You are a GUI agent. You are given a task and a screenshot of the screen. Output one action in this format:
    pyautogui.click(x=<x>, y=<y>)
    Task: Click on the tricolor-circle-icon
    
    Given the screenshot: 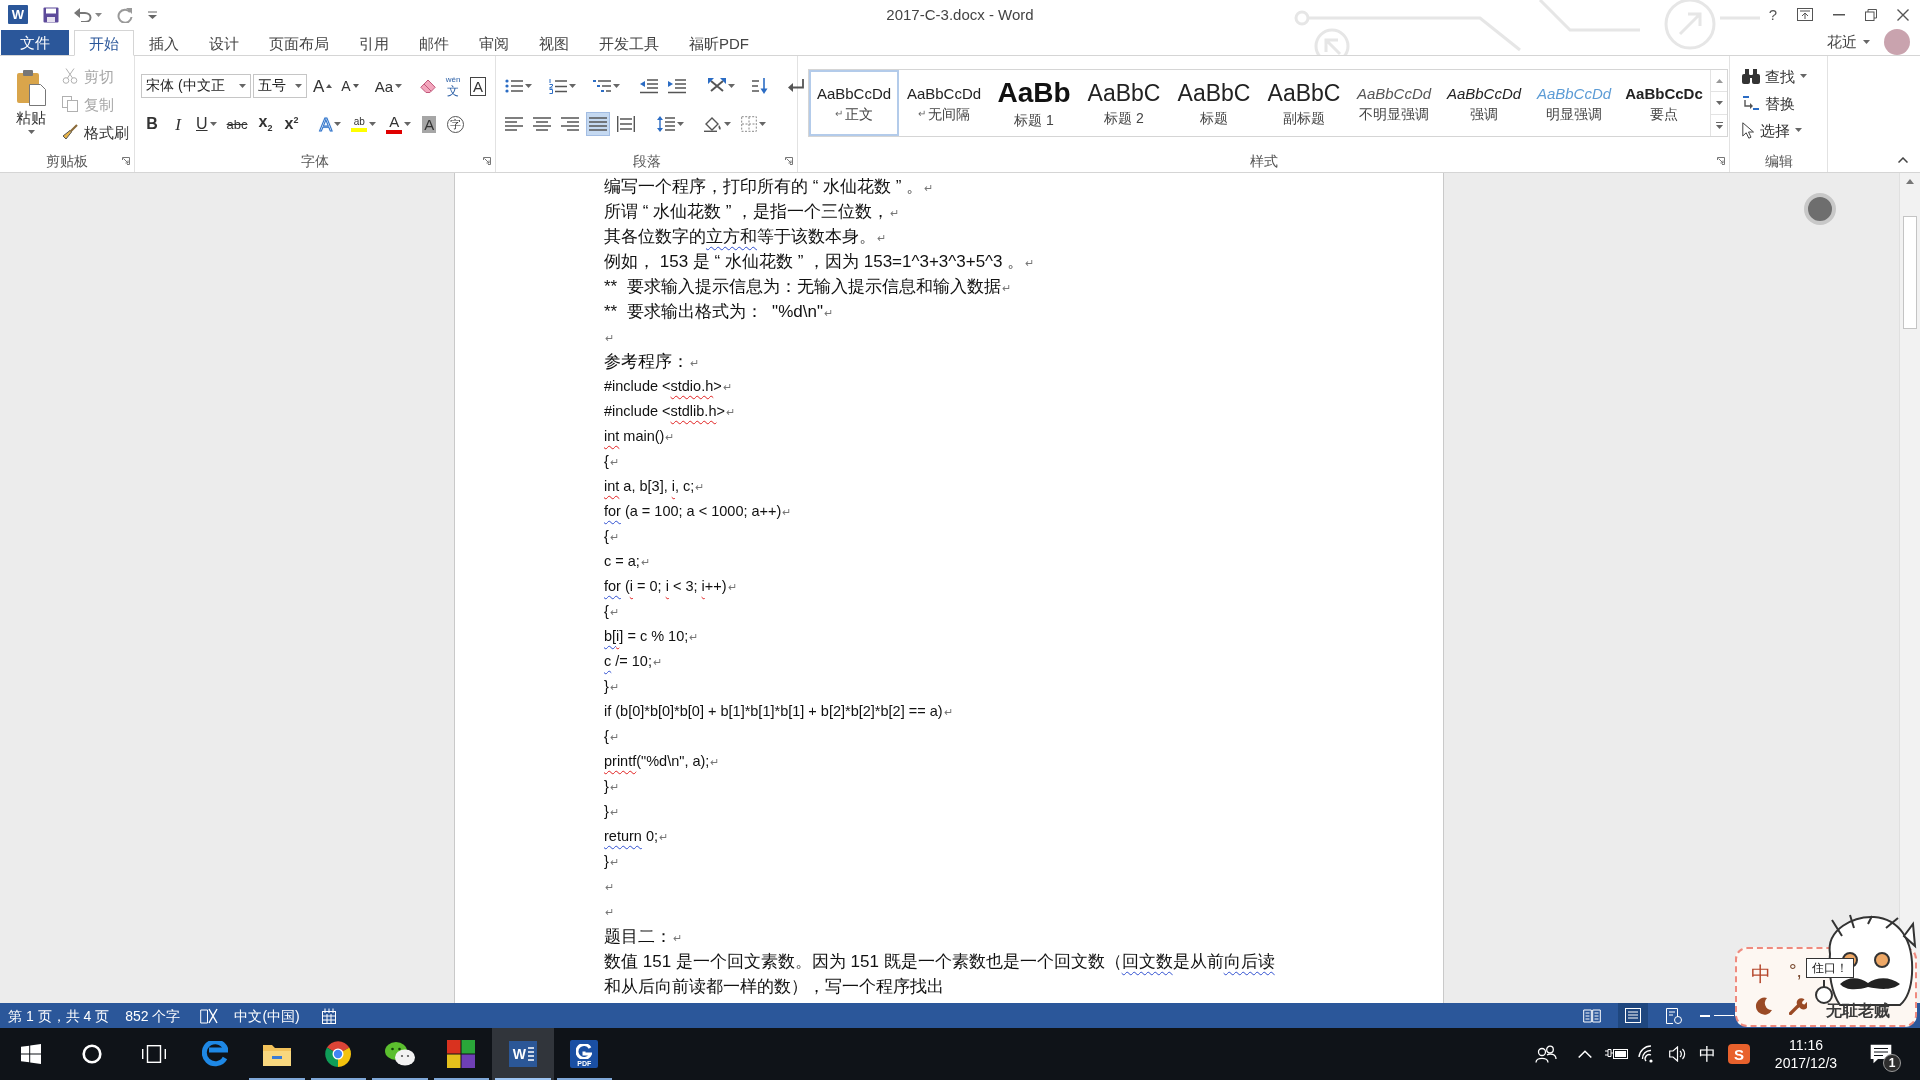 What is the action you would take?
    pyautogui.click(x=338, y=1054)
    